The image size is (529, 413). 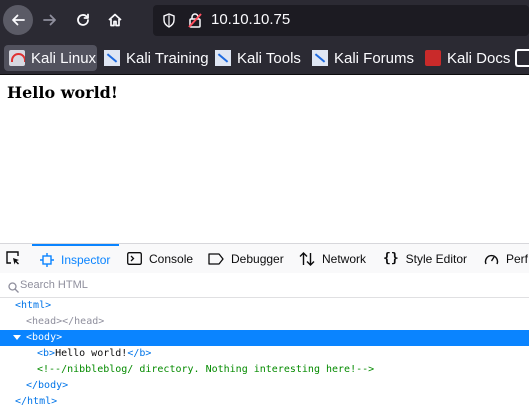 What do you see at coordinates (65, 321) in the screenshot?
I see `tag-text: <head></head>` at bounding box center [65, 321].